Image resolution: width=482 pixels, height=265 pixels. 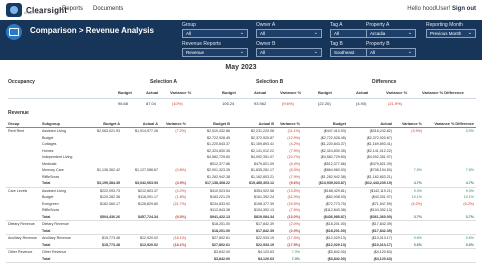 I want to click on table-cell: $410,523.54, so click(x=220, y=190).